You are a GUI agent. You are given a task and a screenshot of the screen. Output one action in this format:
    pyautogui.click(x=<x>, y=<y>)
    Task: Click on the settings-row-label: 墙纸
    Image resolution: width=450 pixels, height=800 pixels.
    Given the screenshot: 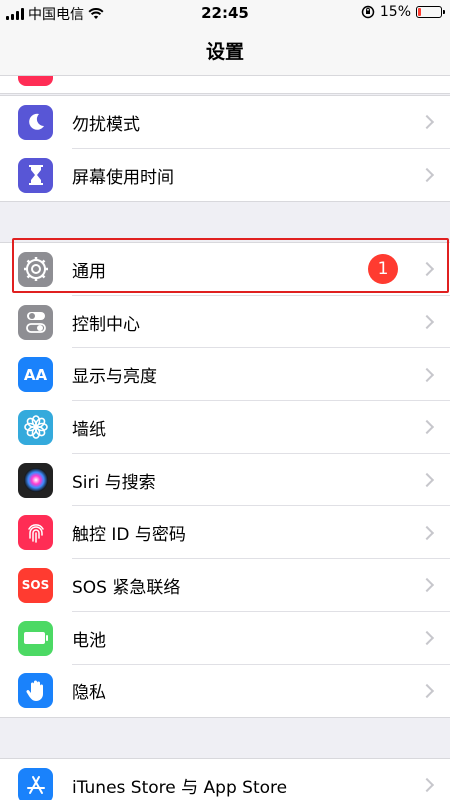 What is the action you would take?
    pyautogui.click(x=89, y=429)
    